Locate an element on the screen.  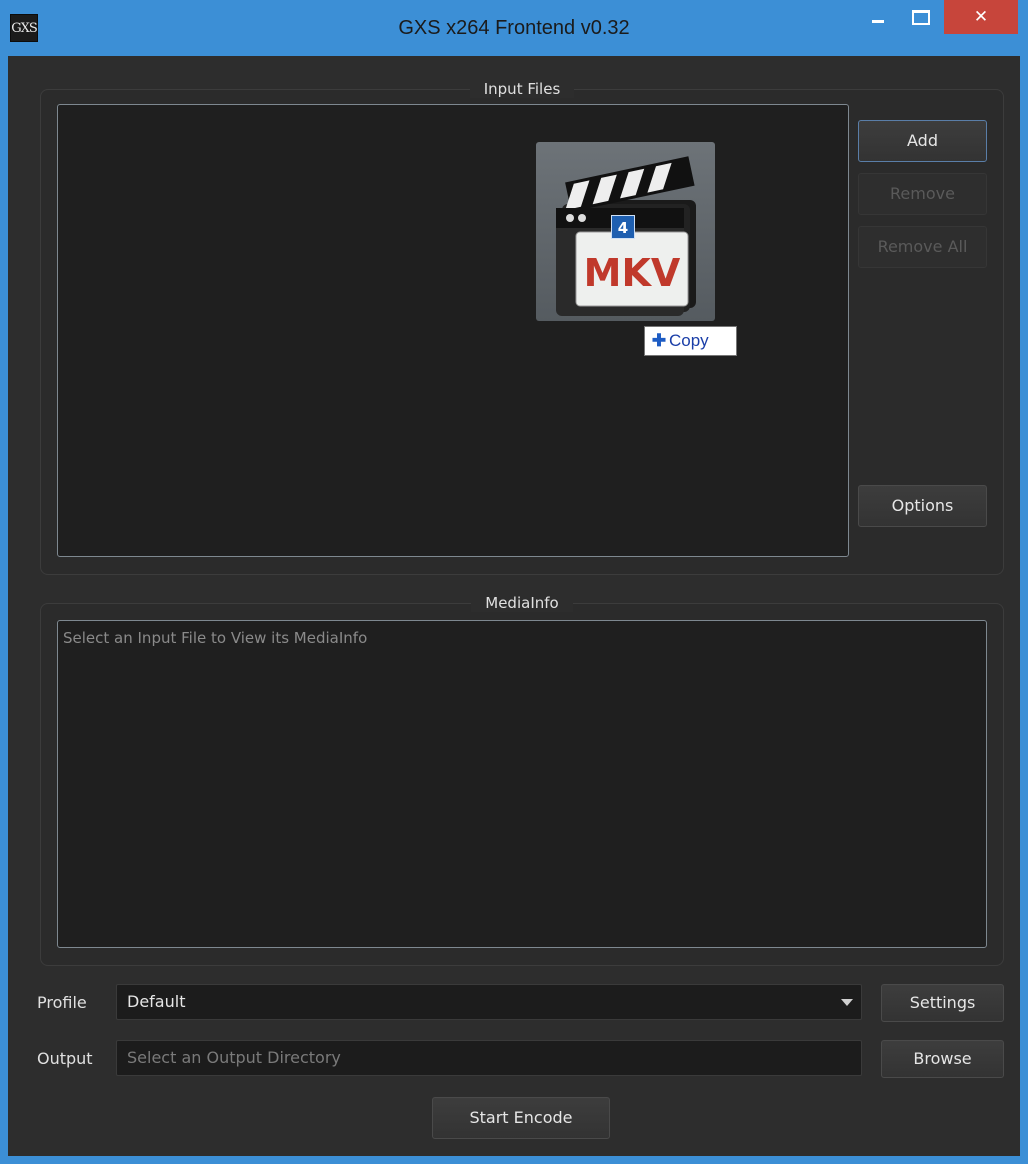
drag-action-label: Copy is located at coordinates (689, 340).